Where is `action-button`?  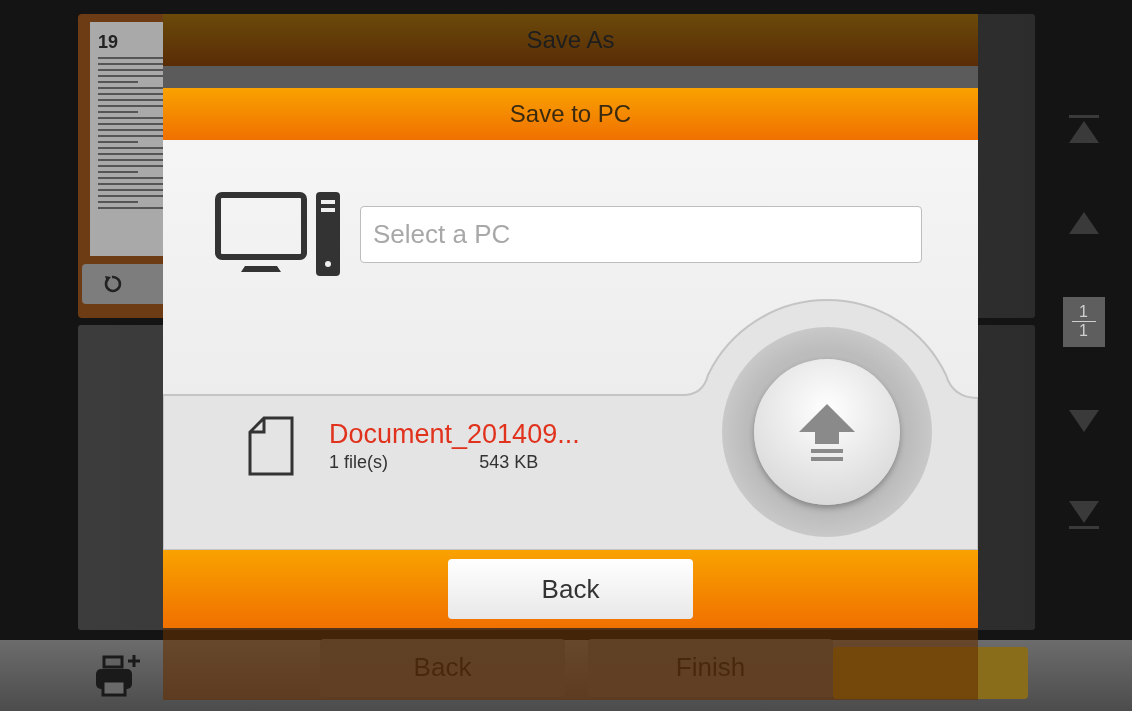 action-button is located at coordinates (930, 672).